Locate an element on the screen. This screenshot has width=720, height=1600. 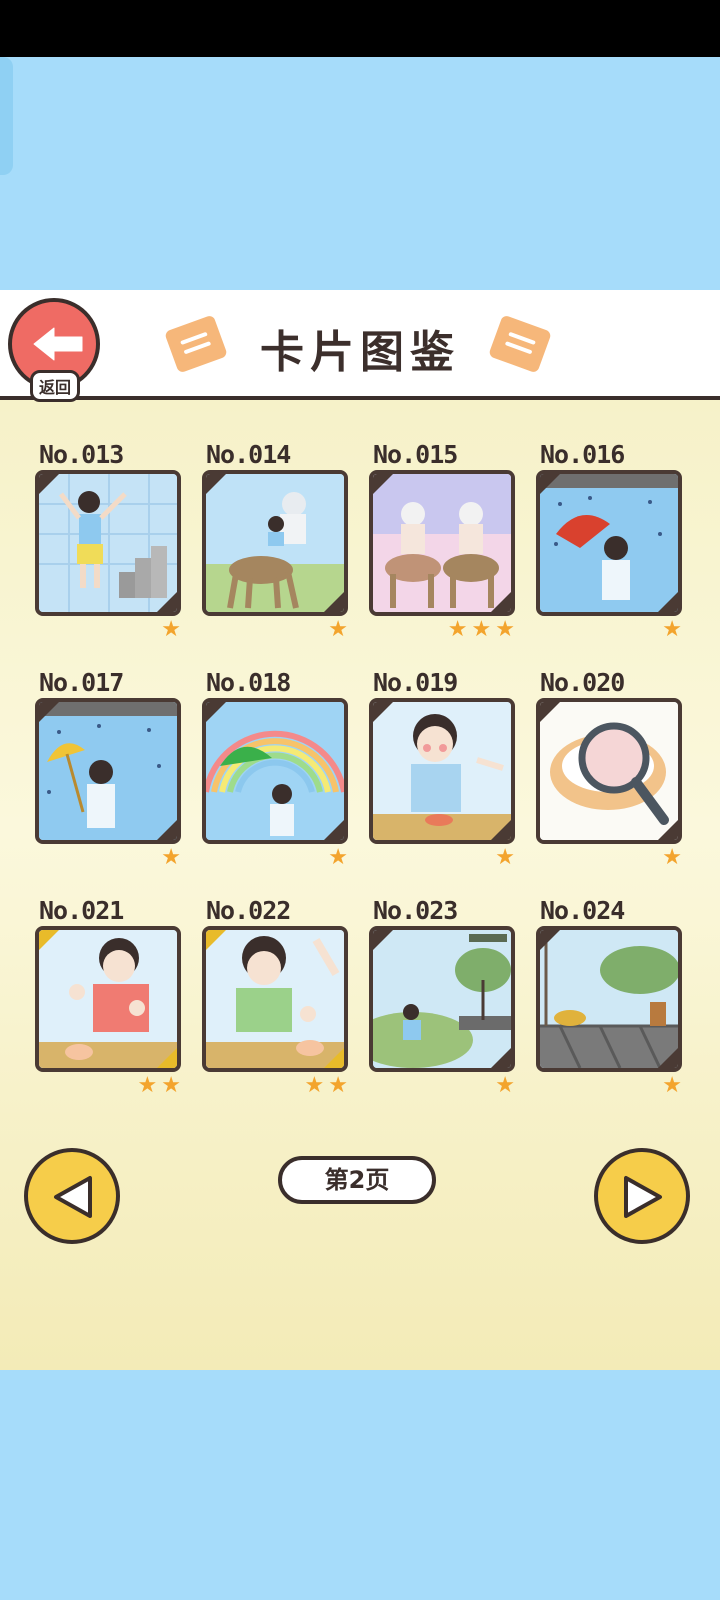
card-018: No.018 ★ is located at coordinates (275, 769).